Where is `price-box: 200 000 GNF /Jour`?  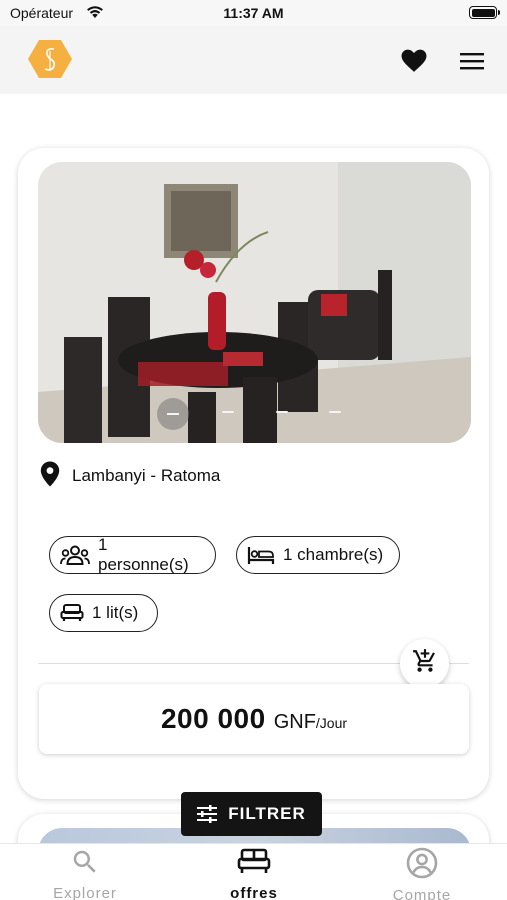
price-box: 200 000 GNF /Jour is located at coordinates (254, 719).